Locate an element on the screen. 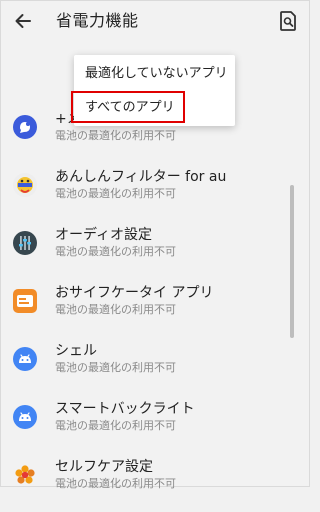 Image resolution: width=320 pixels, height=512 pixels. menu-item-not-optimized: 最適化していないアプリ is located at coordinates (154, 74).